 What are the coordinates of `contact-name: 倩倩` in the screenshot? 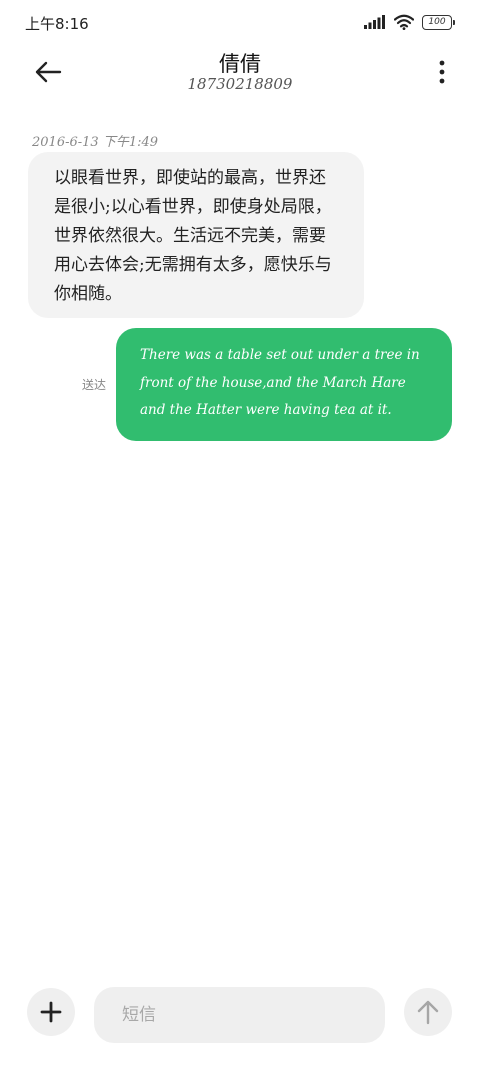 It's located at (240, 64).